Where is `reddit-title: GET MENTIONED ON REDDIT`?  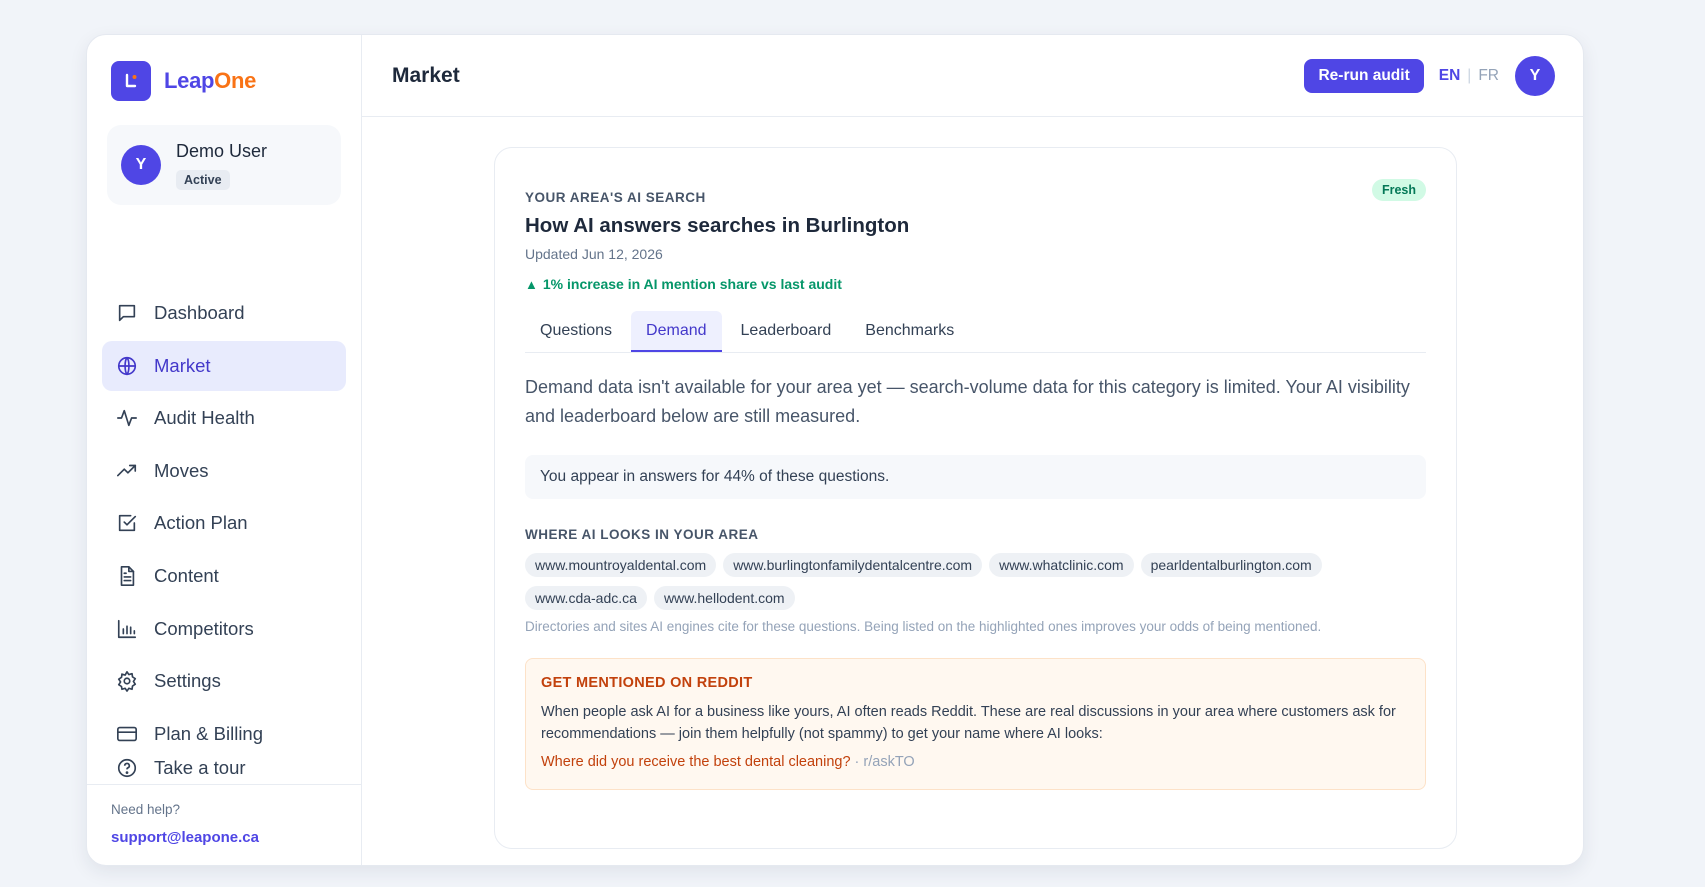 reddit-title: GET MENTIONED ON REDDIT is located at coordinates (647, 683).